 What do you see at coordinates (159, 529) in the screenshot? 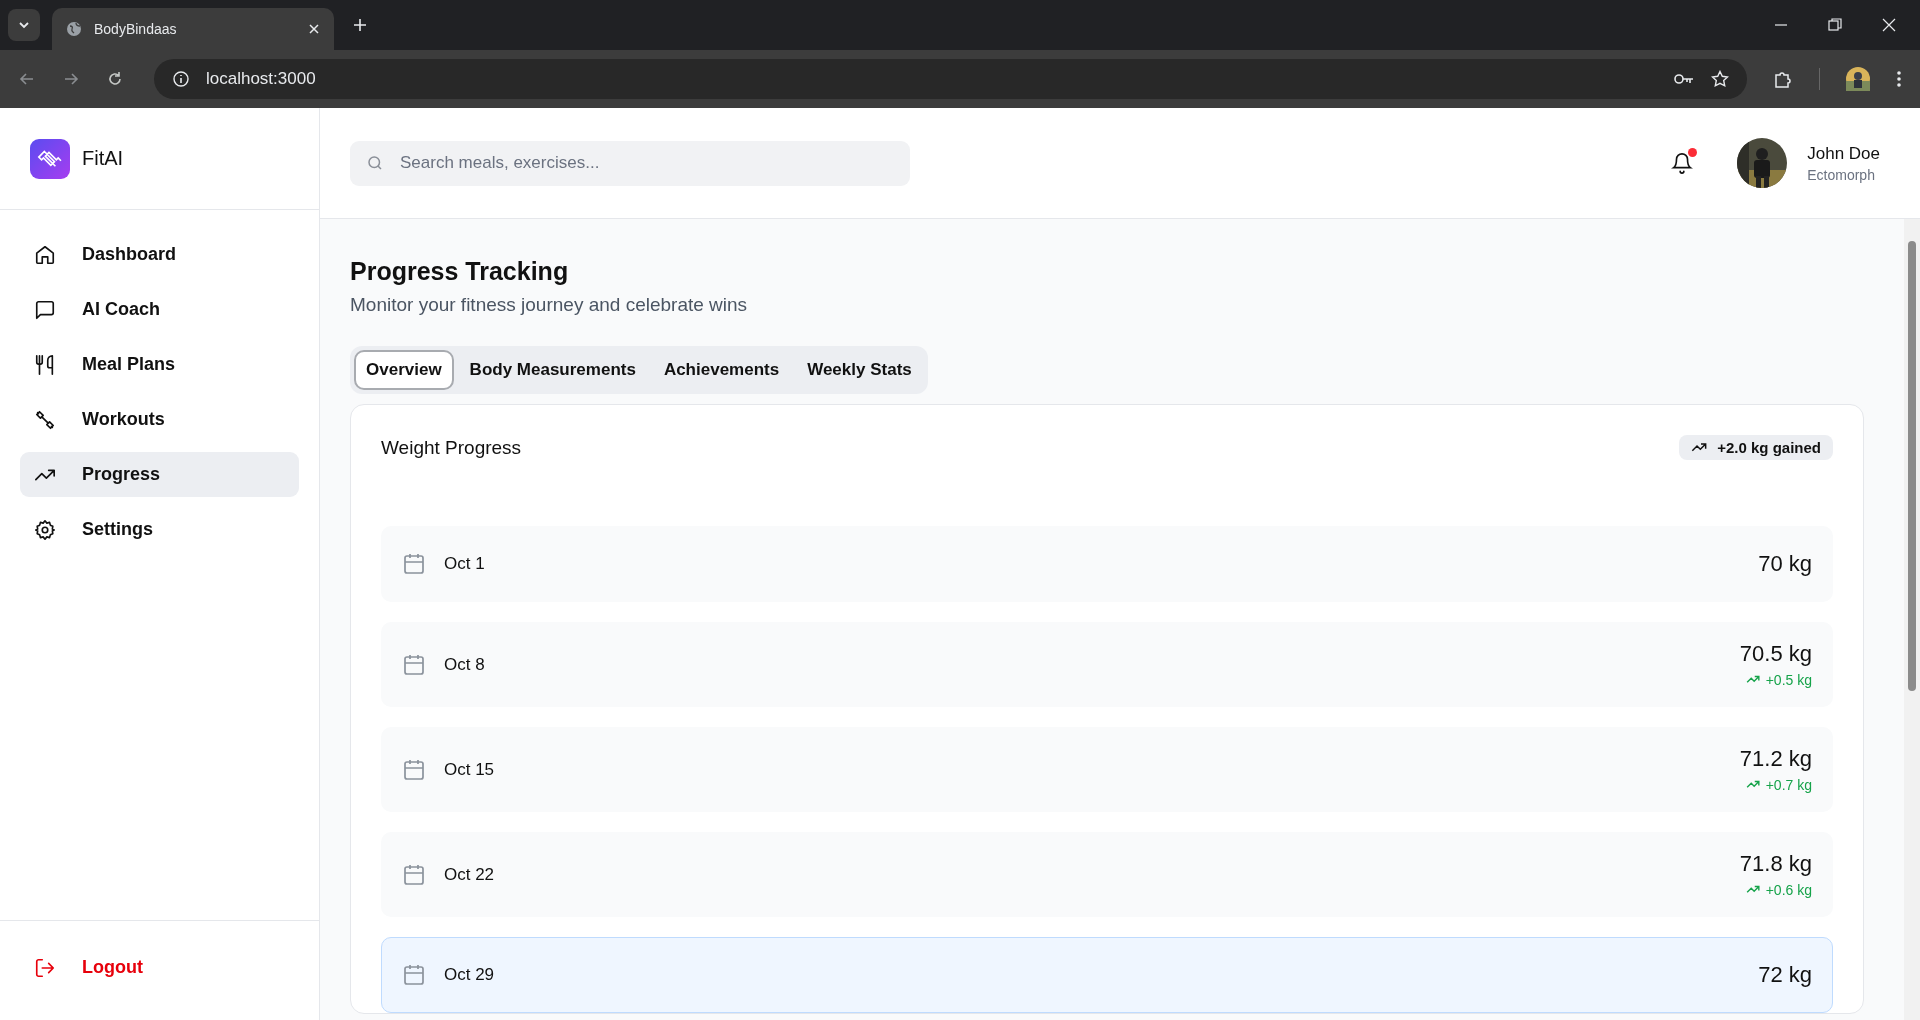
I see `nav-item: Settings` at bounding box center [159, 529].